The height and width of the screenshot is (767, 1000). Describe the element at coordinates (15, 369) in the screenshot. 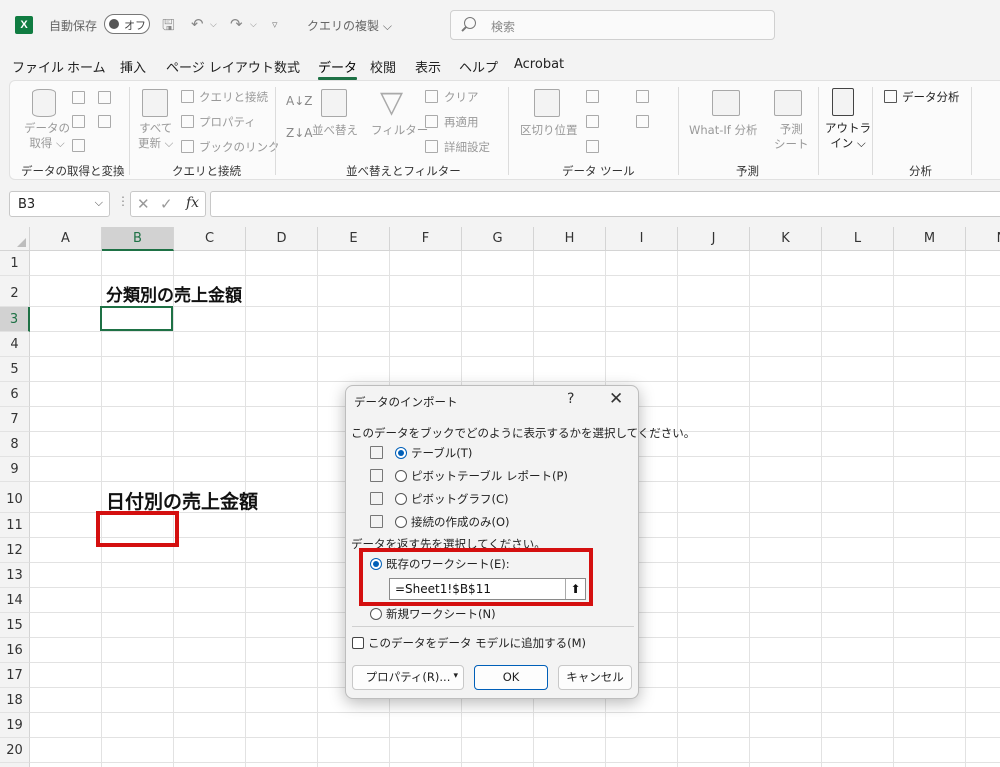

I see `row-header-5: 5` at that location.